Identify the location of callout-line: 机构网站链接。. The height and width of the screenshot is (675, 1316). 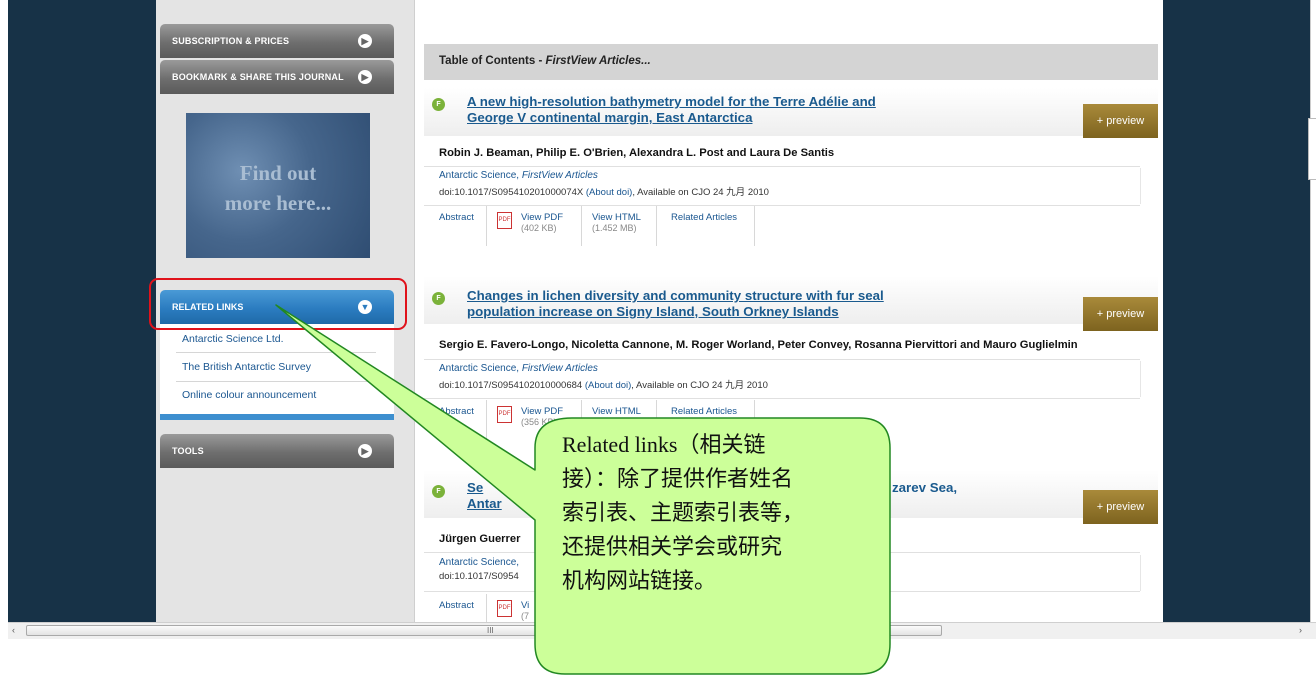
(639, 580).